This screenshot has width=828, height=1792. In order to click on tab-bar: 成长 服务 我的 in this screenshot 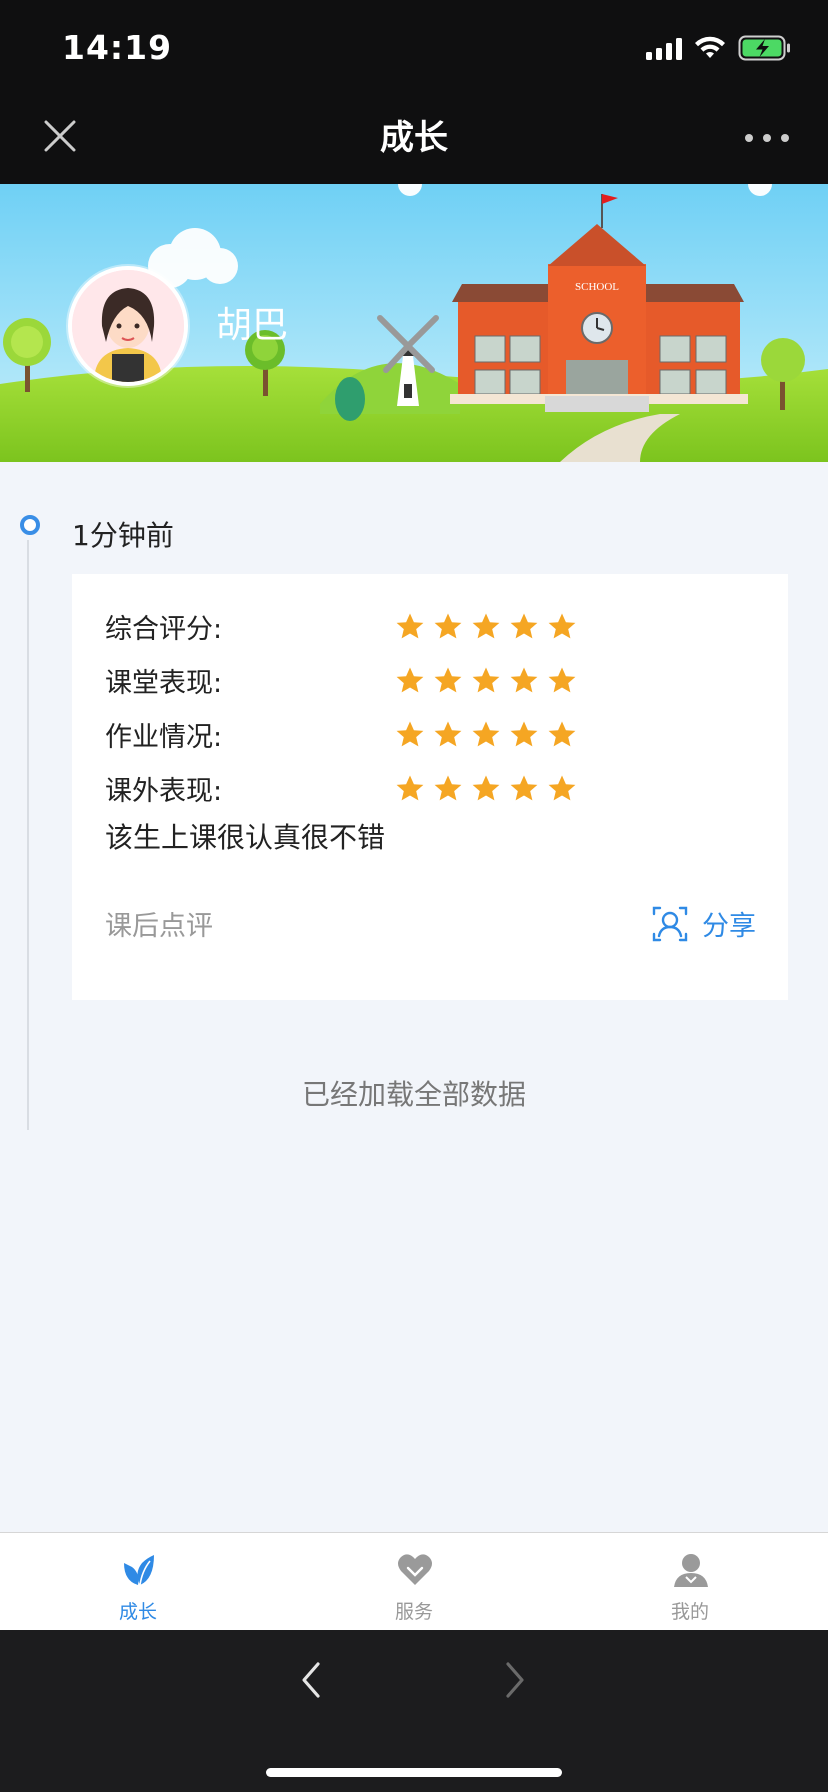, I will do `click(414, 1581)`.